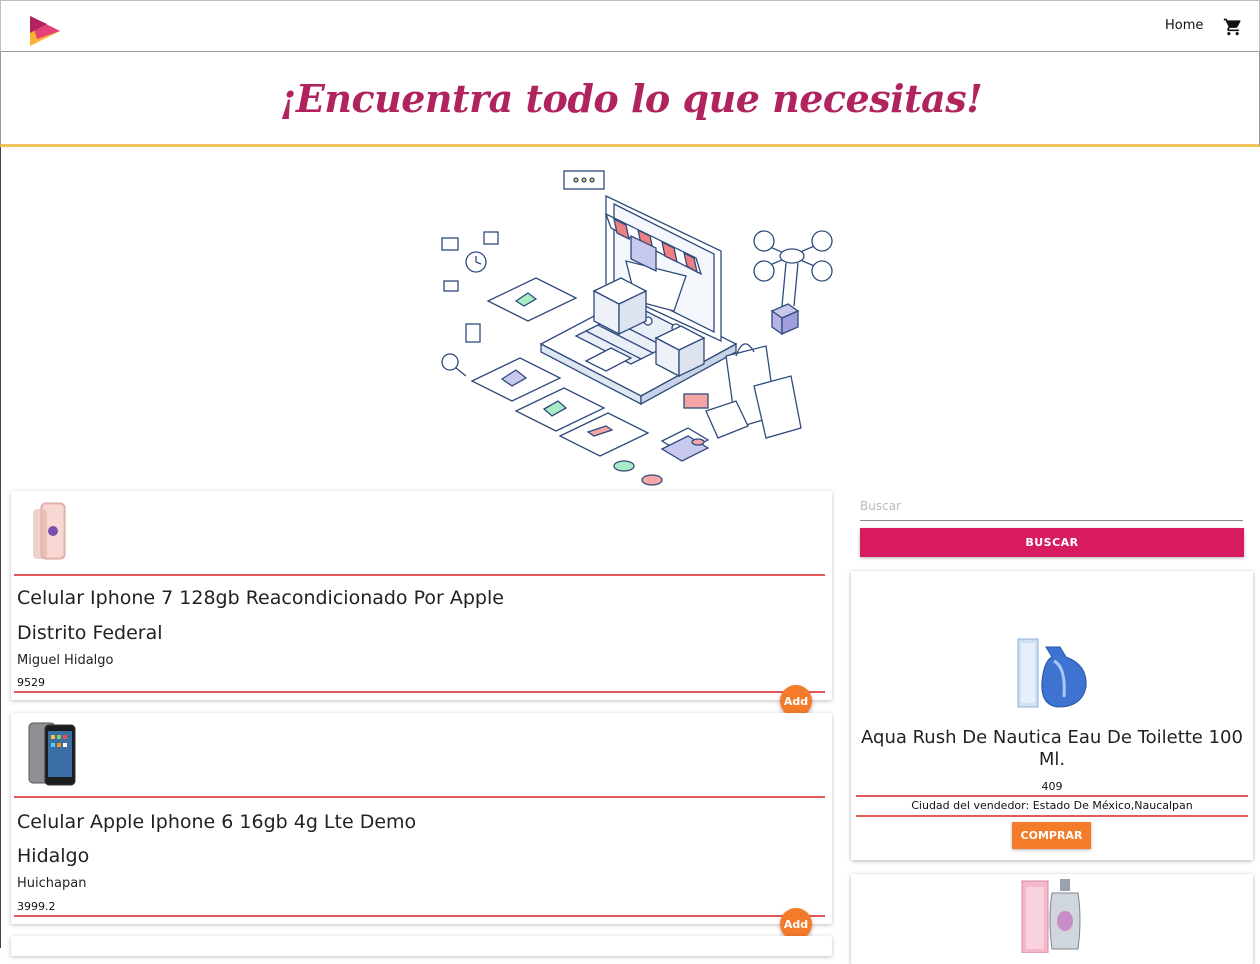  Describe the element at coordinates (637, 328) in the screenshot. I see `shopping-illustration` at that location.